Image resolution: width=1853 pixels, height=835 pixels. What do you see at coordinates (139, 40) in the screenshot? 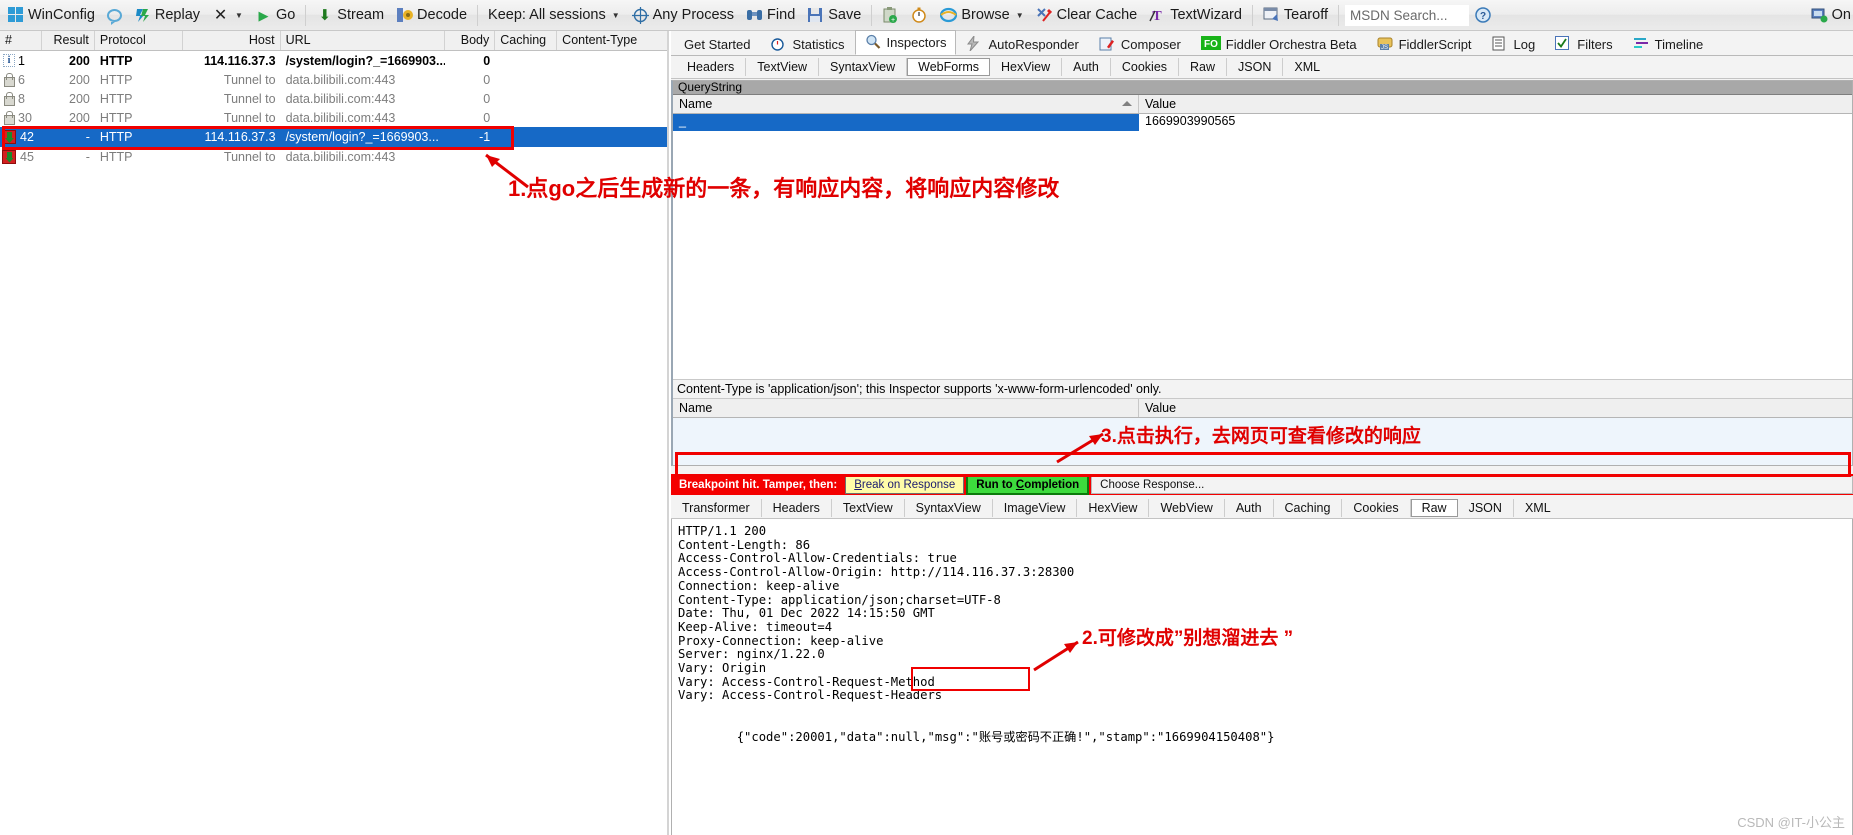
I see `column-header-protocol: Protocol` at bounding box center [139, 40].